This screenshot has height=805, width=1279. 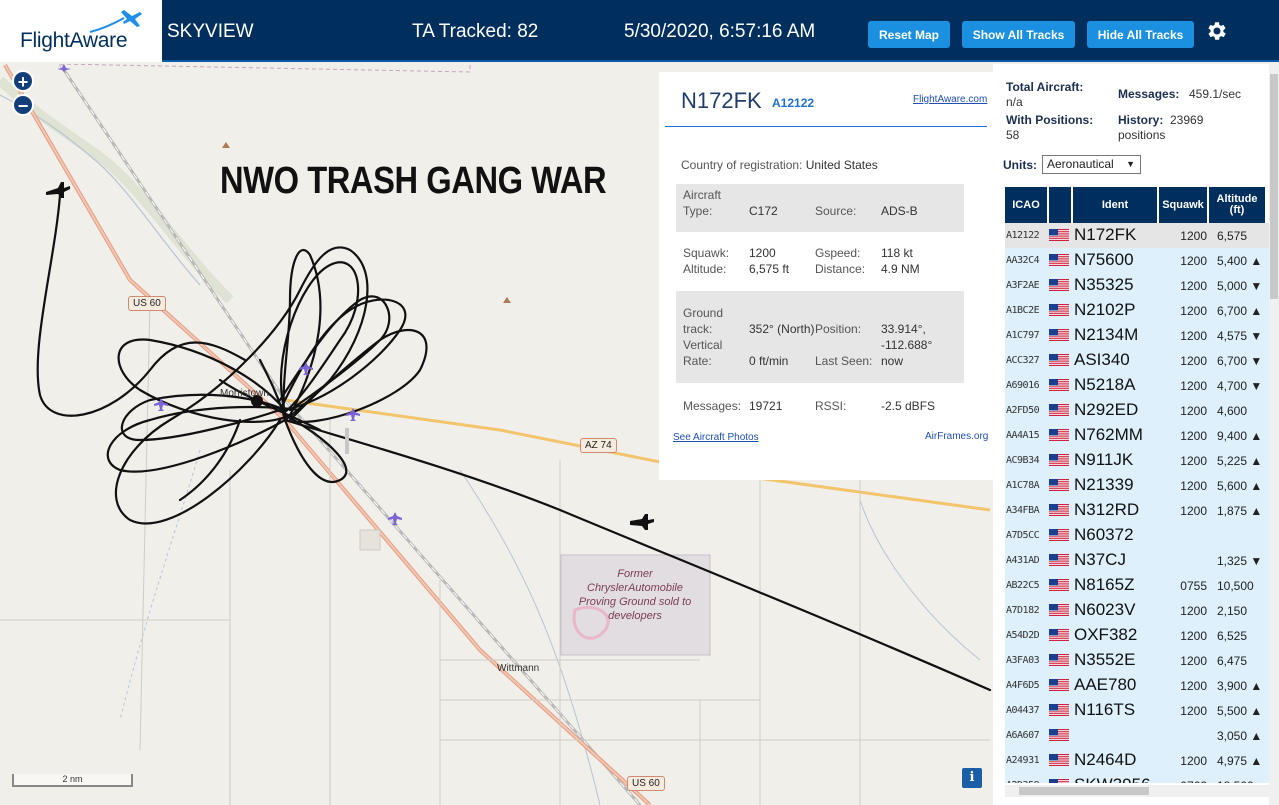 I want to click on ident-cell: N172FK, so click(x=1105, y=234).